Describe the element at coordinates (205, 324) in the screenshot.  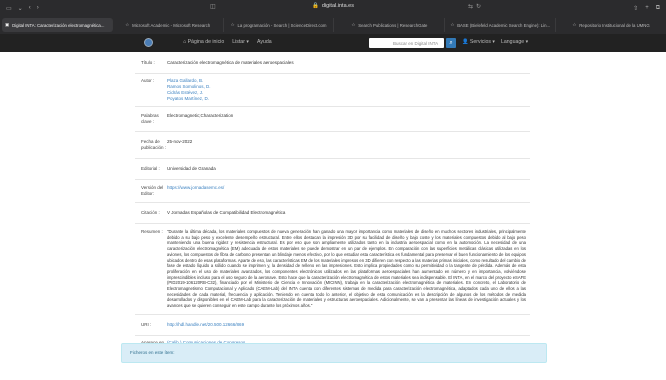
I see `uri-link: http://hdl.handle.net/20.500.12666/869` at that location.